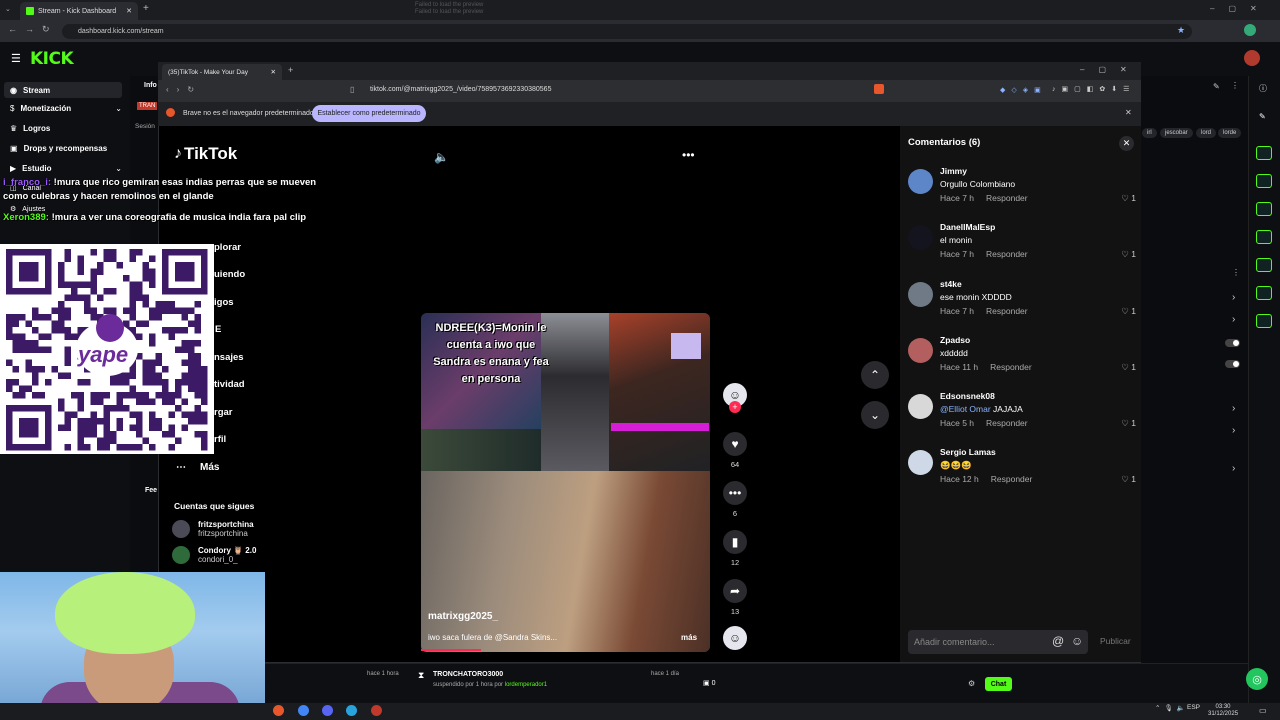 The height and width of the screenshot is (720, 1280). I want to click on sidebar-item-stream: ◉ Stream, so click(63, 90).